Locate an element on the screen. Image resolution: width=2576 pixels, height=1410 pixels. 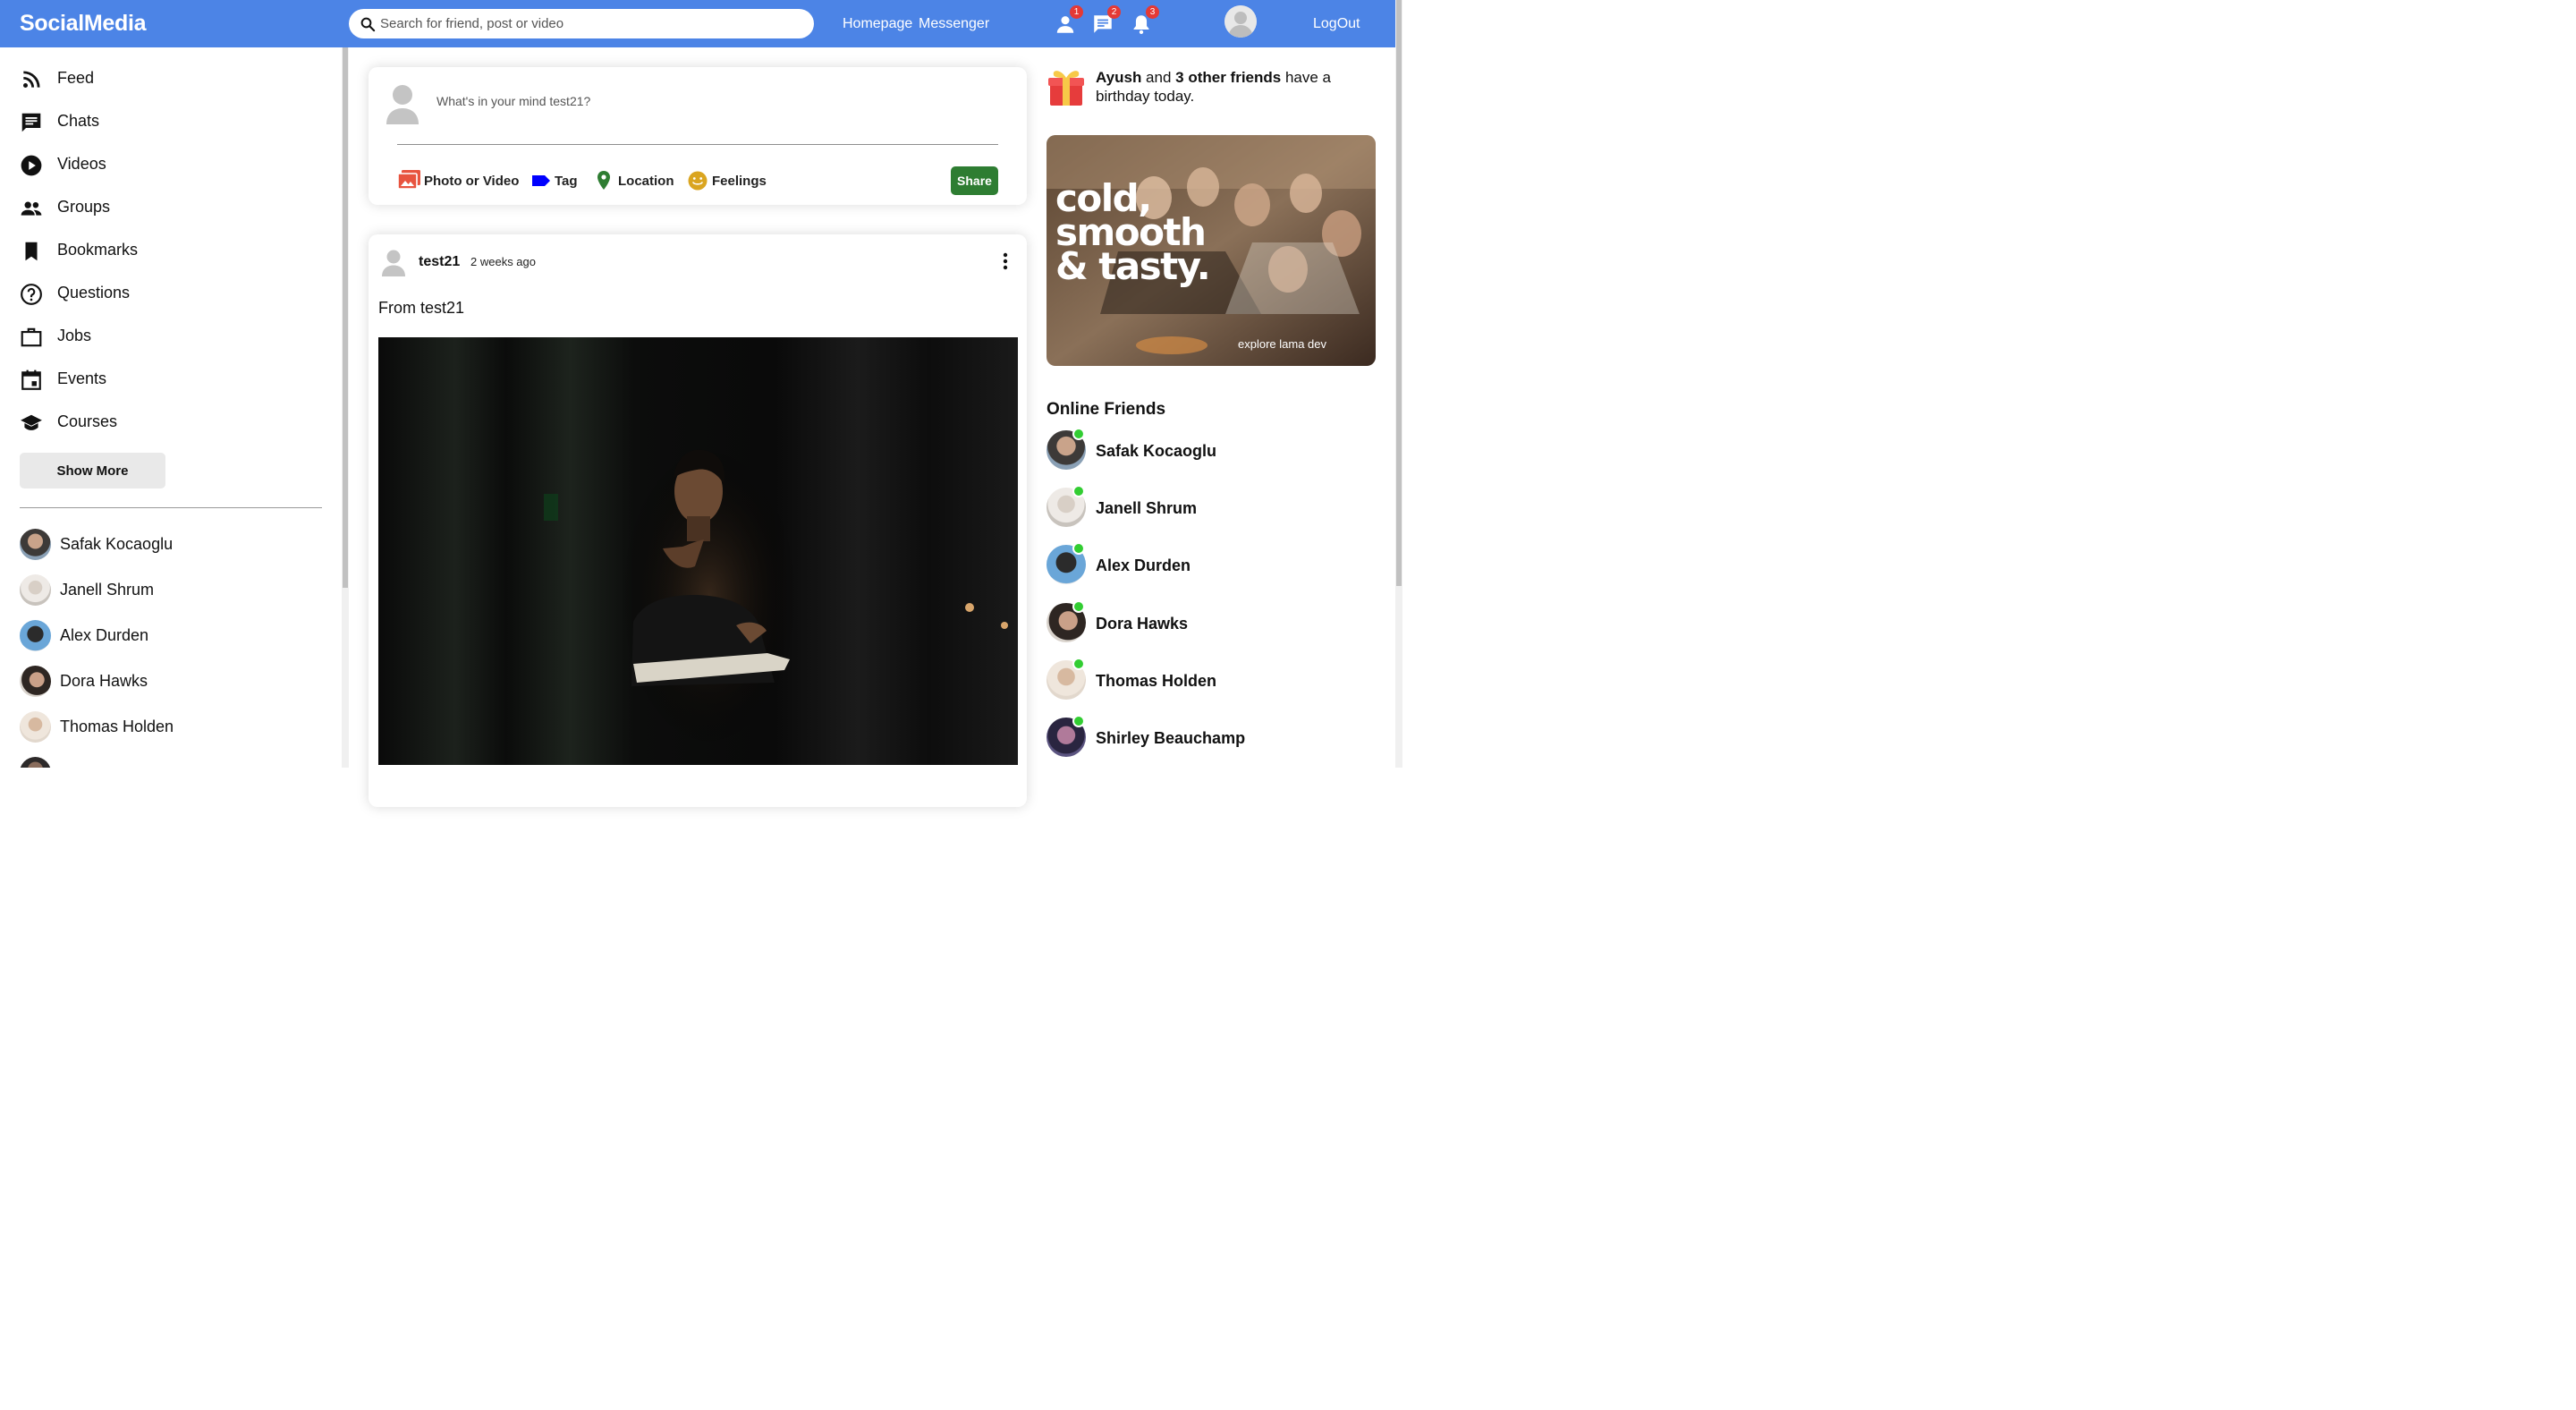
location-pin-icon is located at coordinates (603, 180).